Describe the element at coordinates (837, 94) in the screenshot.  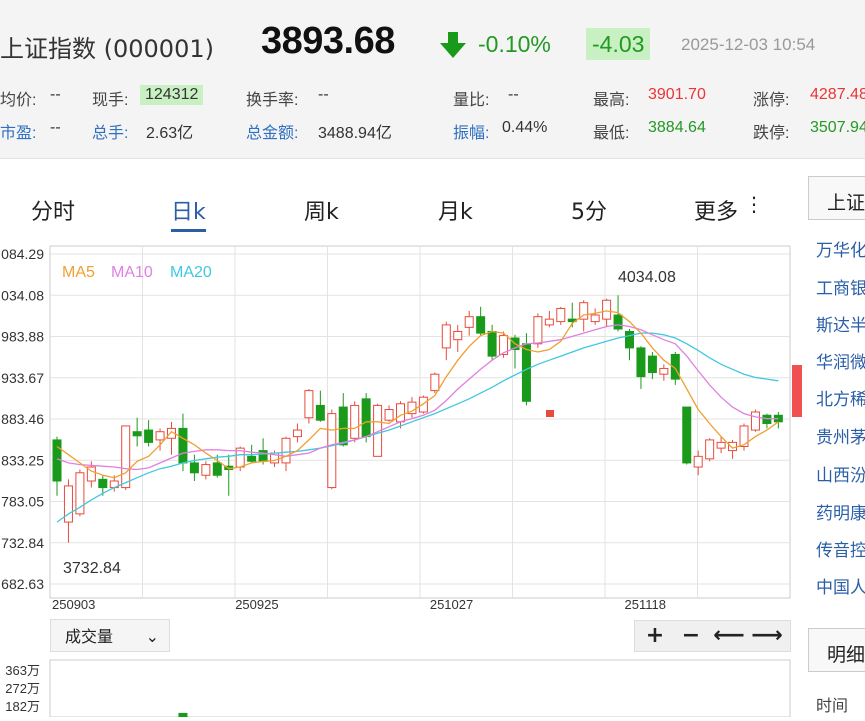
I see `stat-value-limit-up: 4287.48` at that location.